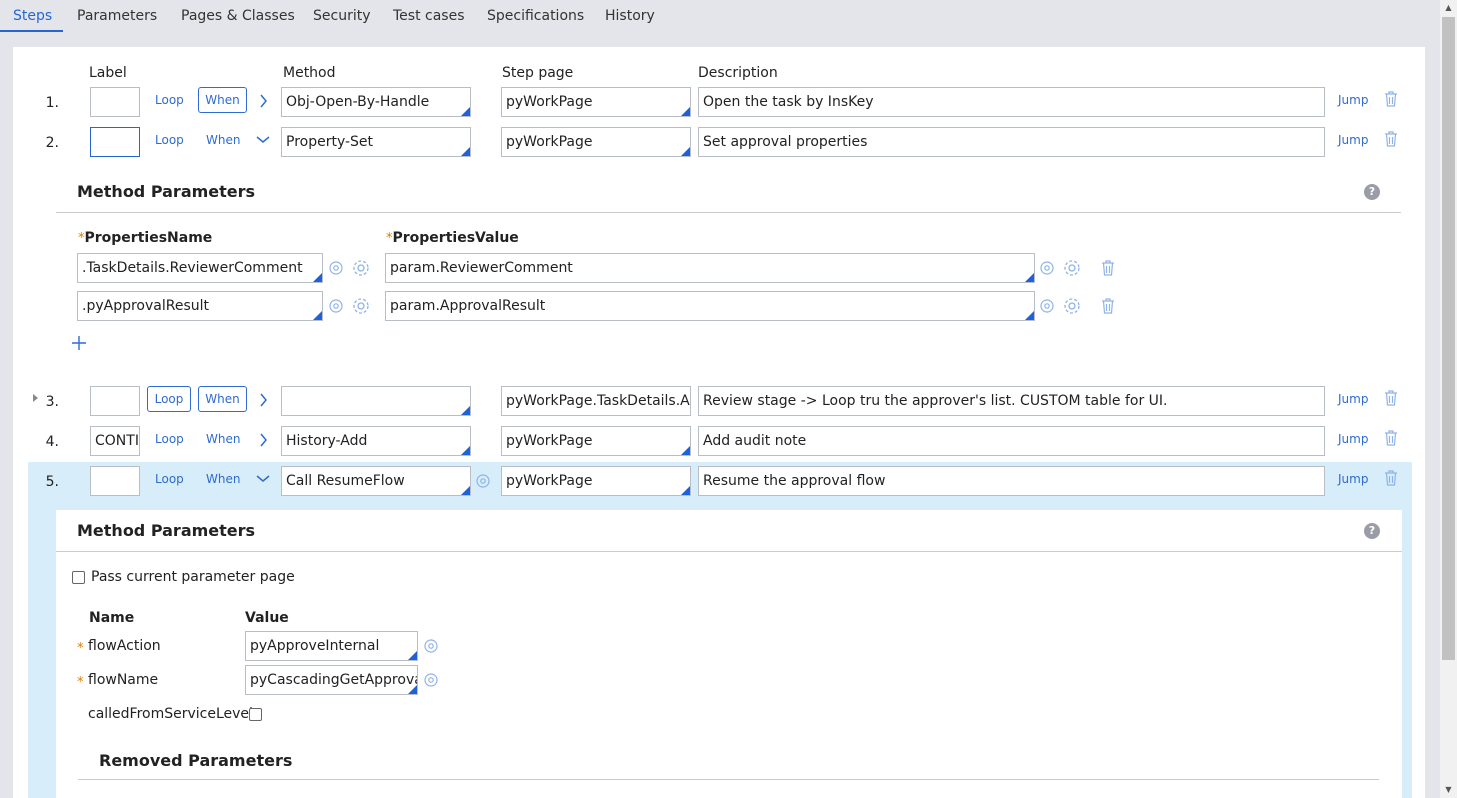  I want to click on description-input: Add audit note, so click(1011, 441).